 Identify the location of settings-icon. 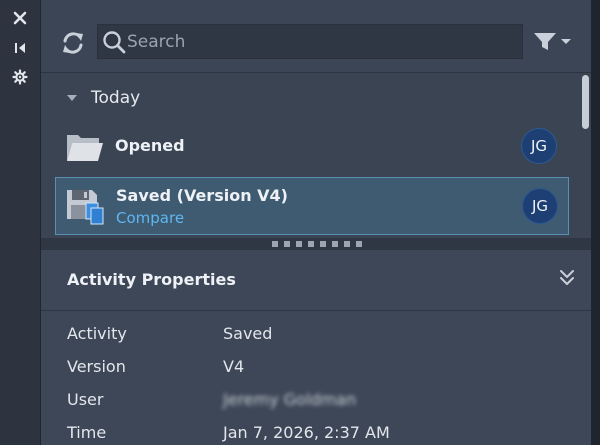
(20, 77).